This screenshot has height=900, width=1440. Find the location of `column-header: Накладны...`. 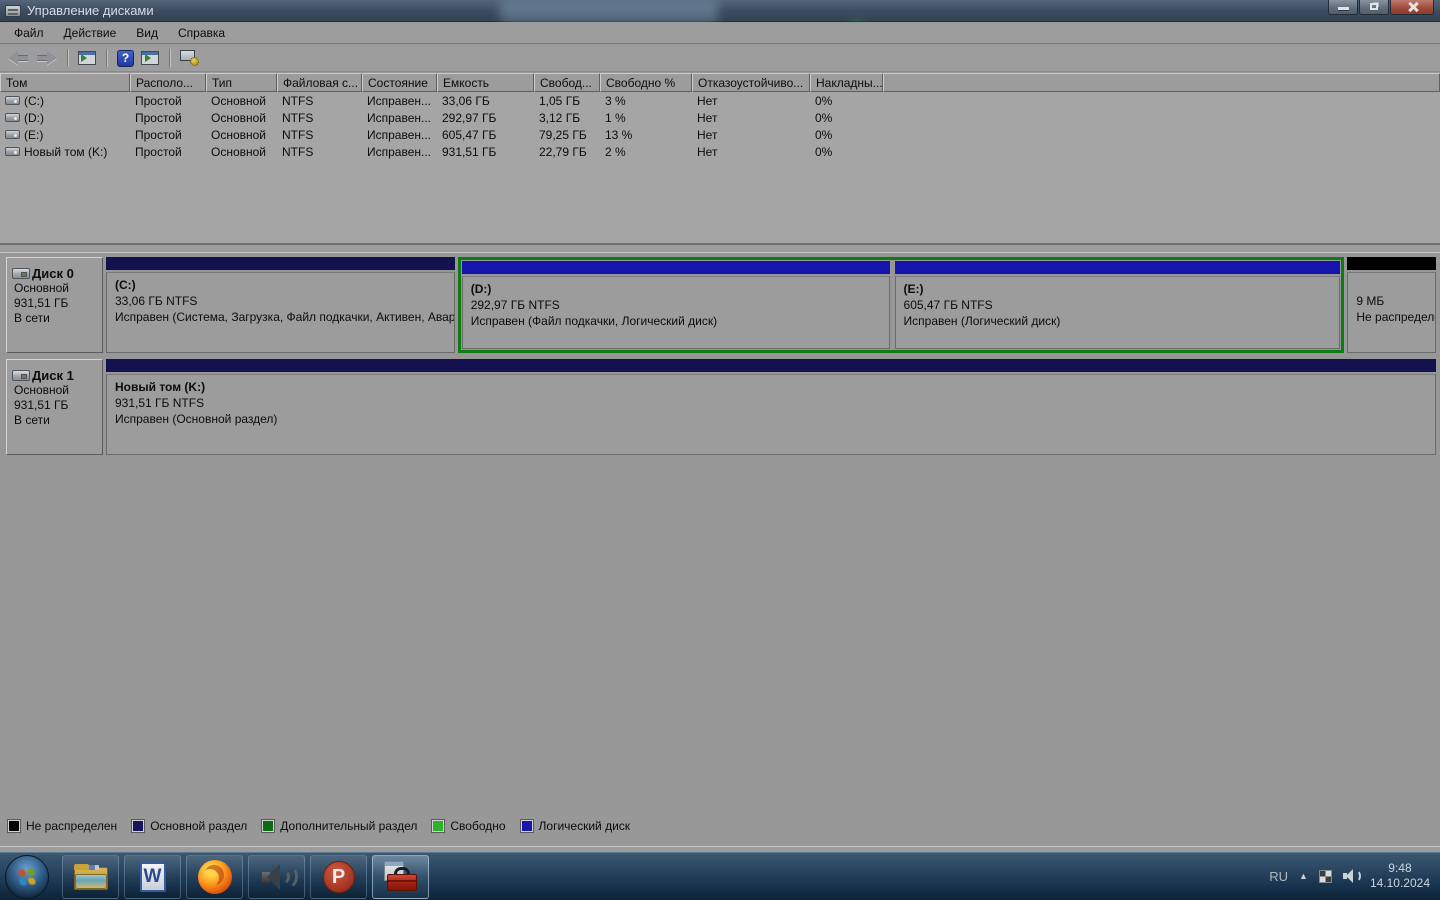

column-header: Накладны... is located at coordinates (846, 82).